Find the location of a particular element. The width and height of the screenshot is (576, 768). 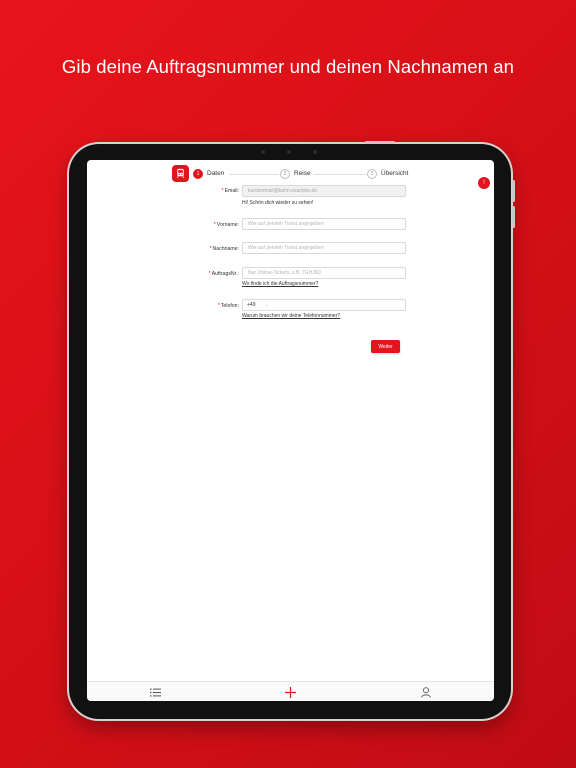

power-button is located at coordinates (380, 142).